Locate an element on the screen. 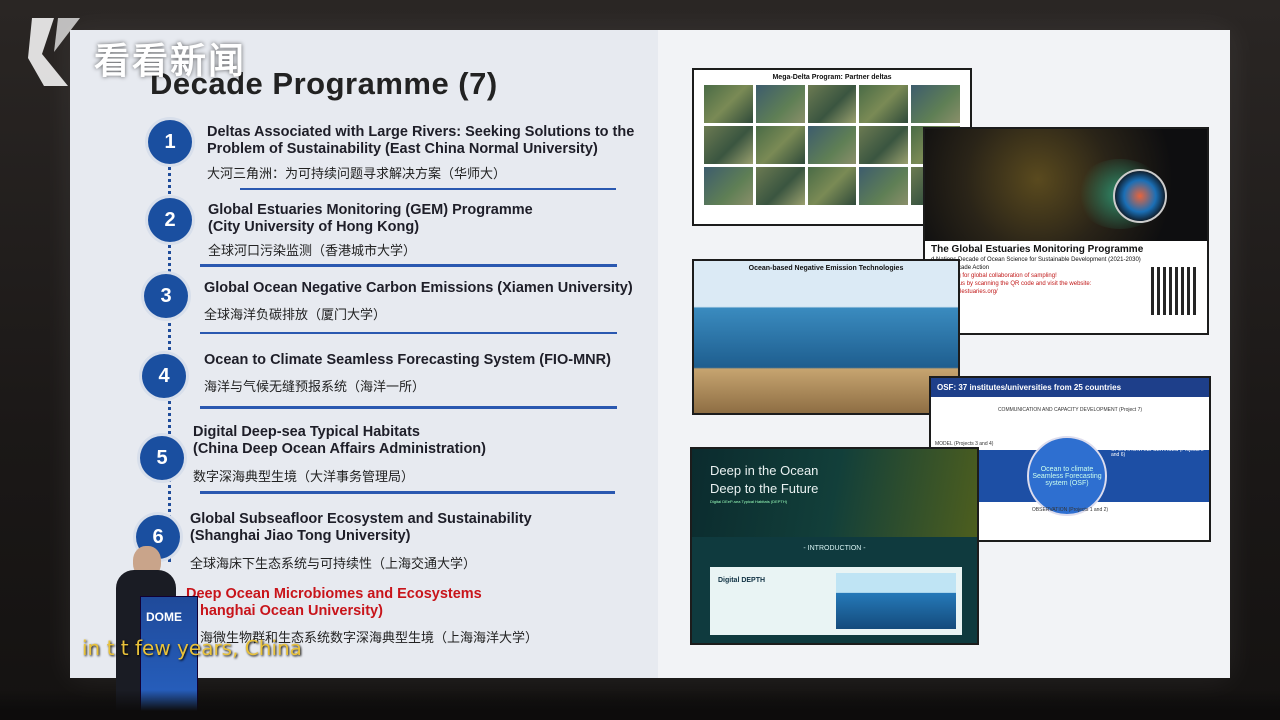  delta-thumbnail-title: Mega-Delta Program: Partner deltas is located at coordinates (832, 77).